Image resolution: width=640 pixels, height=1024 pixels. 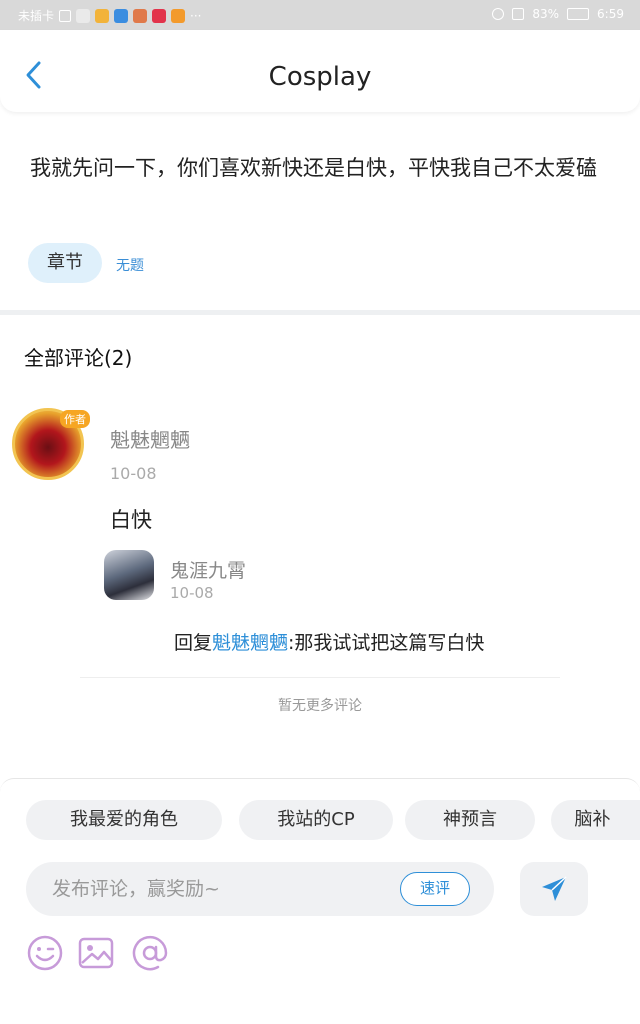 What do you see at coordinates (75, 419) in the screenshot?
I see `author-badge: 作者` at bounding box center [75, 419].